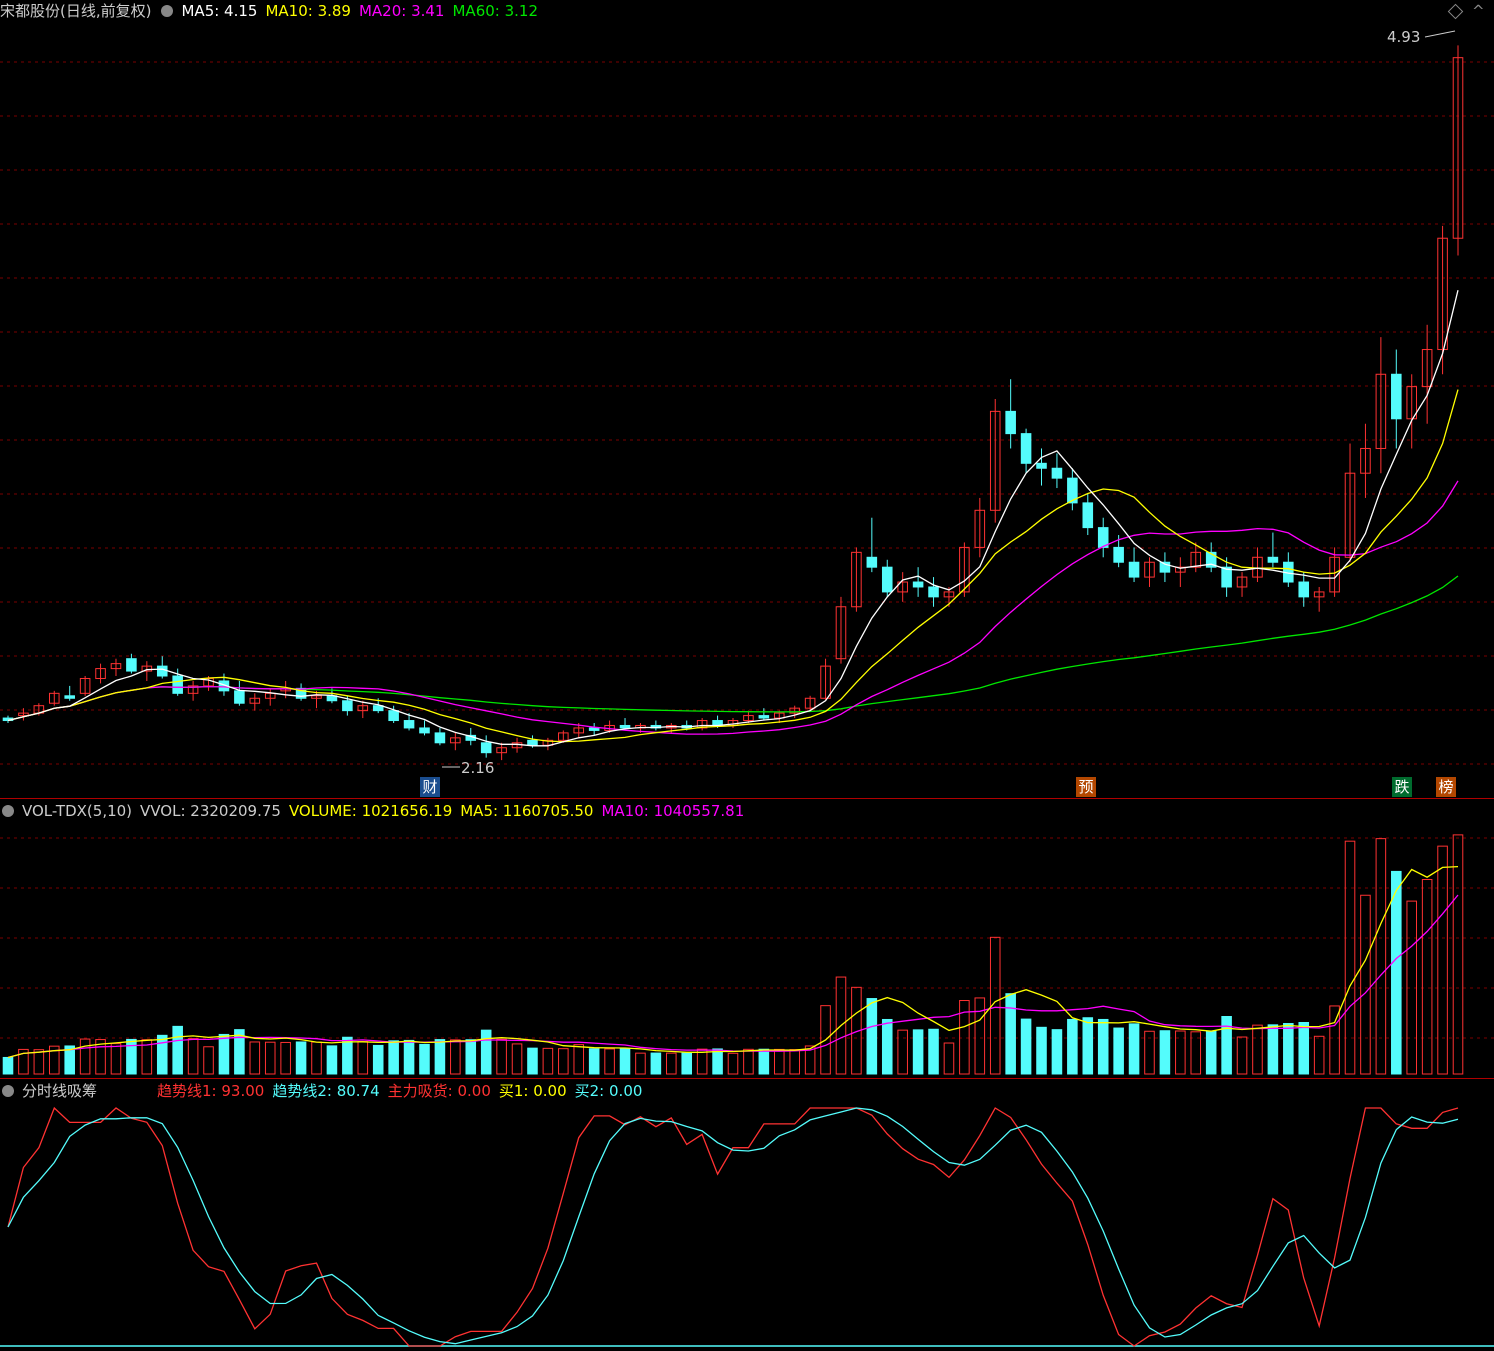  What do you see at coordinates (8, 1090) in the screenshot?
I see `indicator-settings-dot-icon` at bounding box center [8, 1090].